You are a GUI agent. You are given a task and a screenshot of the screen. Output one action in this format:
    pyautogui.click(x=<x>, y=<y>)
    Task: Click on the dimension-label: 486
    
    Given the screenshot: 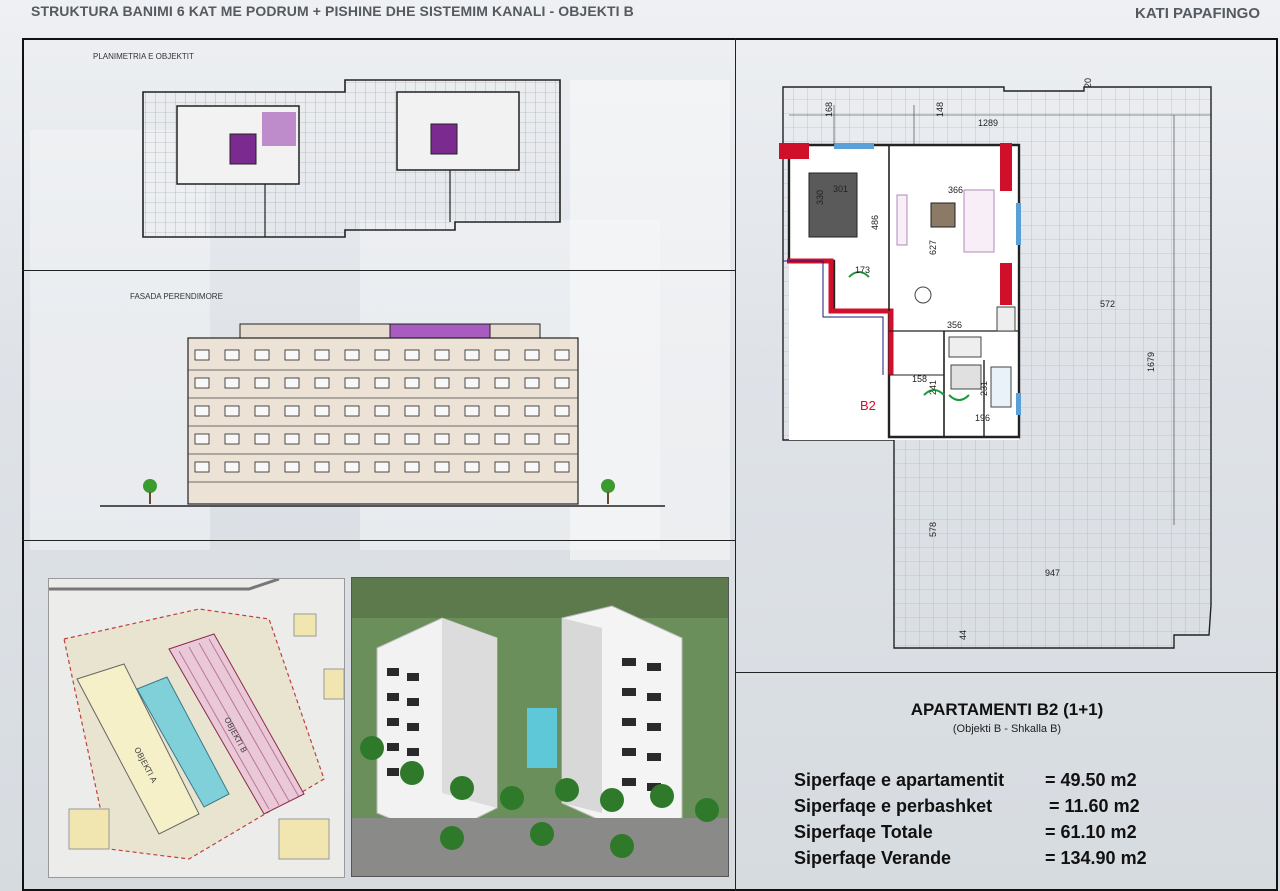 What is the action you would take?
    pyautogui.click(x=875, y=222)
    